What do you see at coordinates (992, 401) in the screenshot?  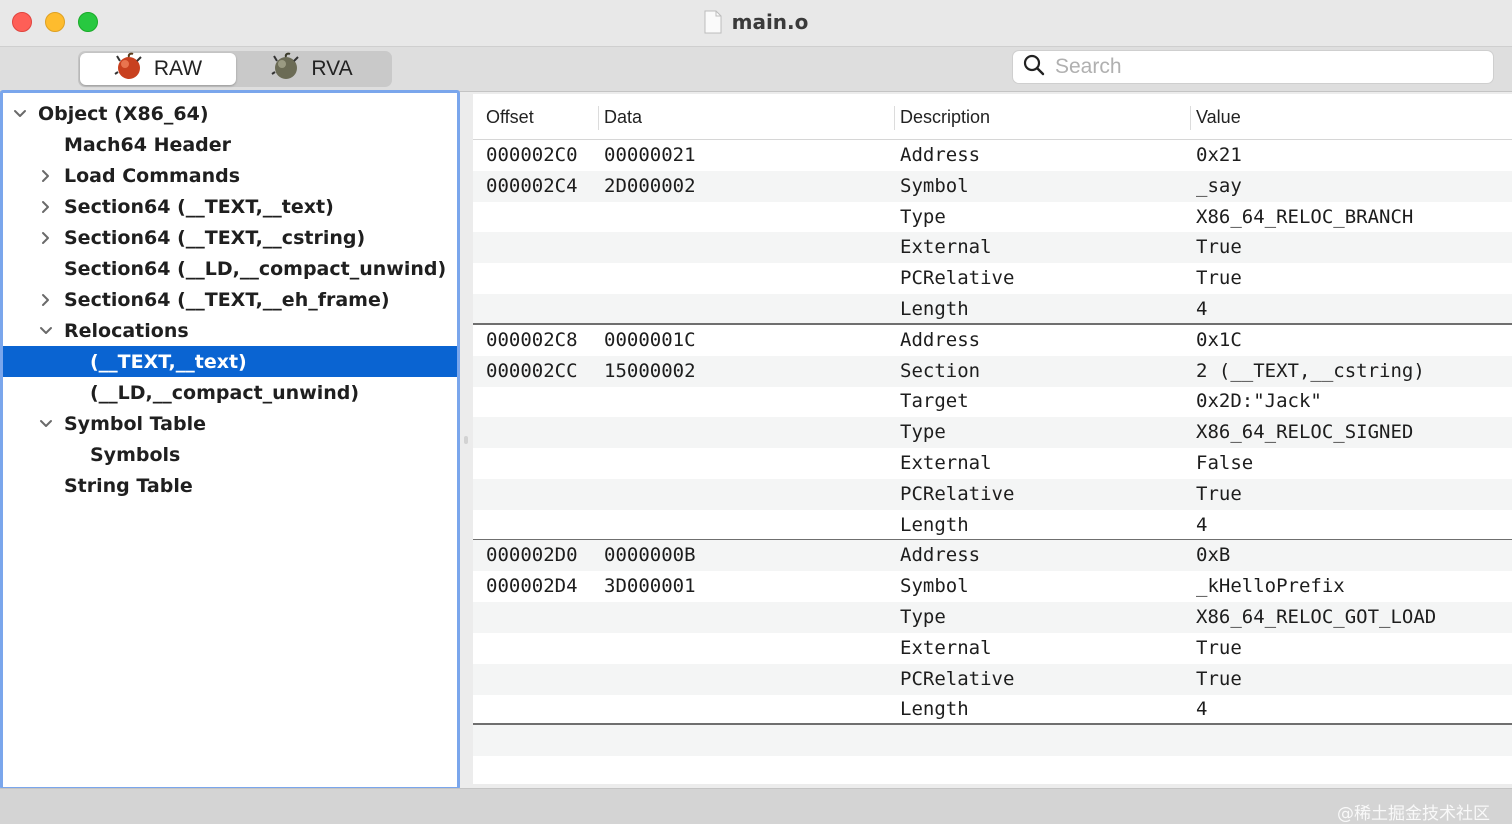 I see `table-row: Target 0x2D:"Jack"` at bounding box center [992, 401].